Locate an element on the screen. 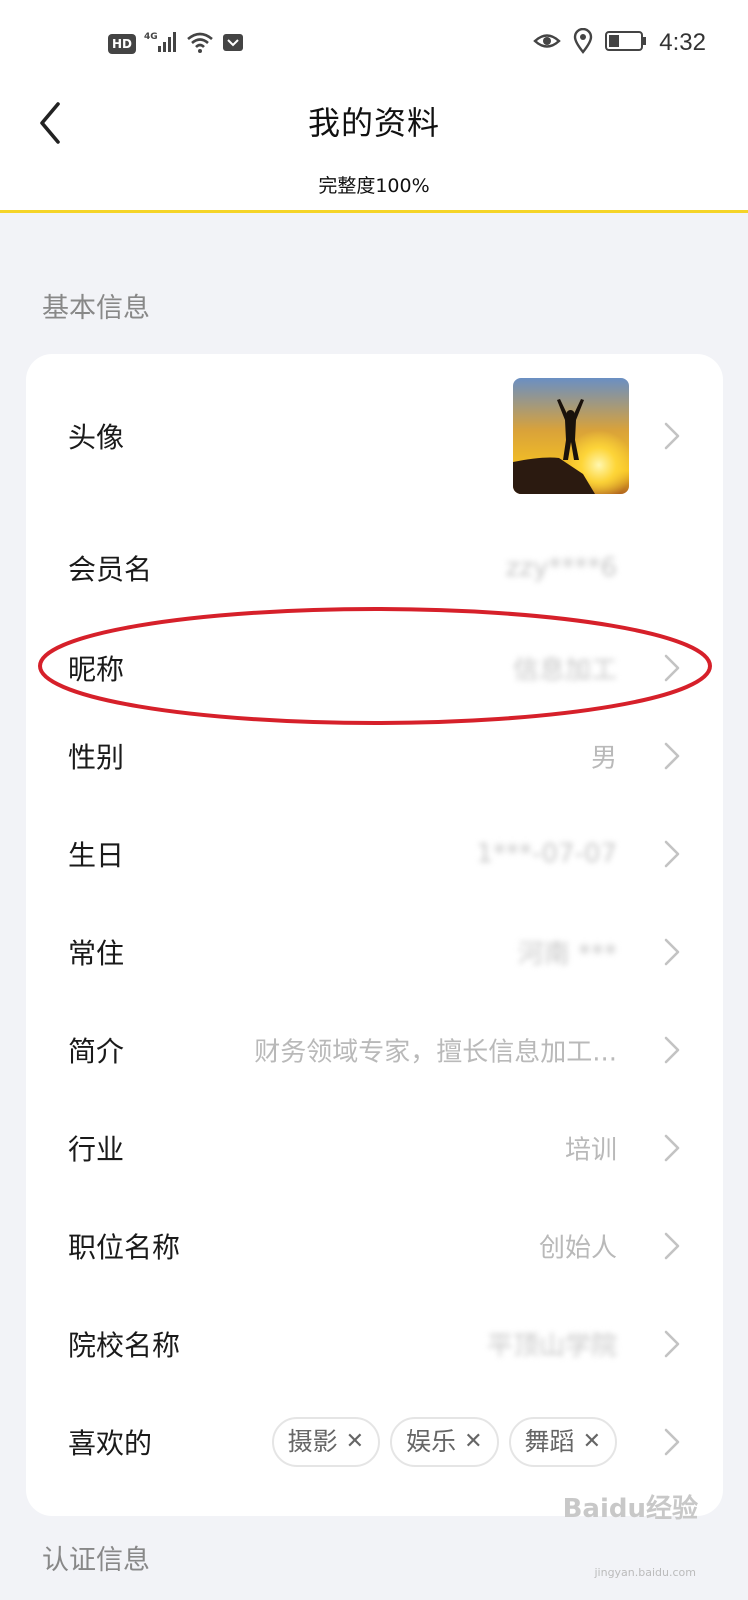 Image resolution: width=748 pixels, height=1600 pixels. gender-label: 性别 is located at coordinates (96, 757).